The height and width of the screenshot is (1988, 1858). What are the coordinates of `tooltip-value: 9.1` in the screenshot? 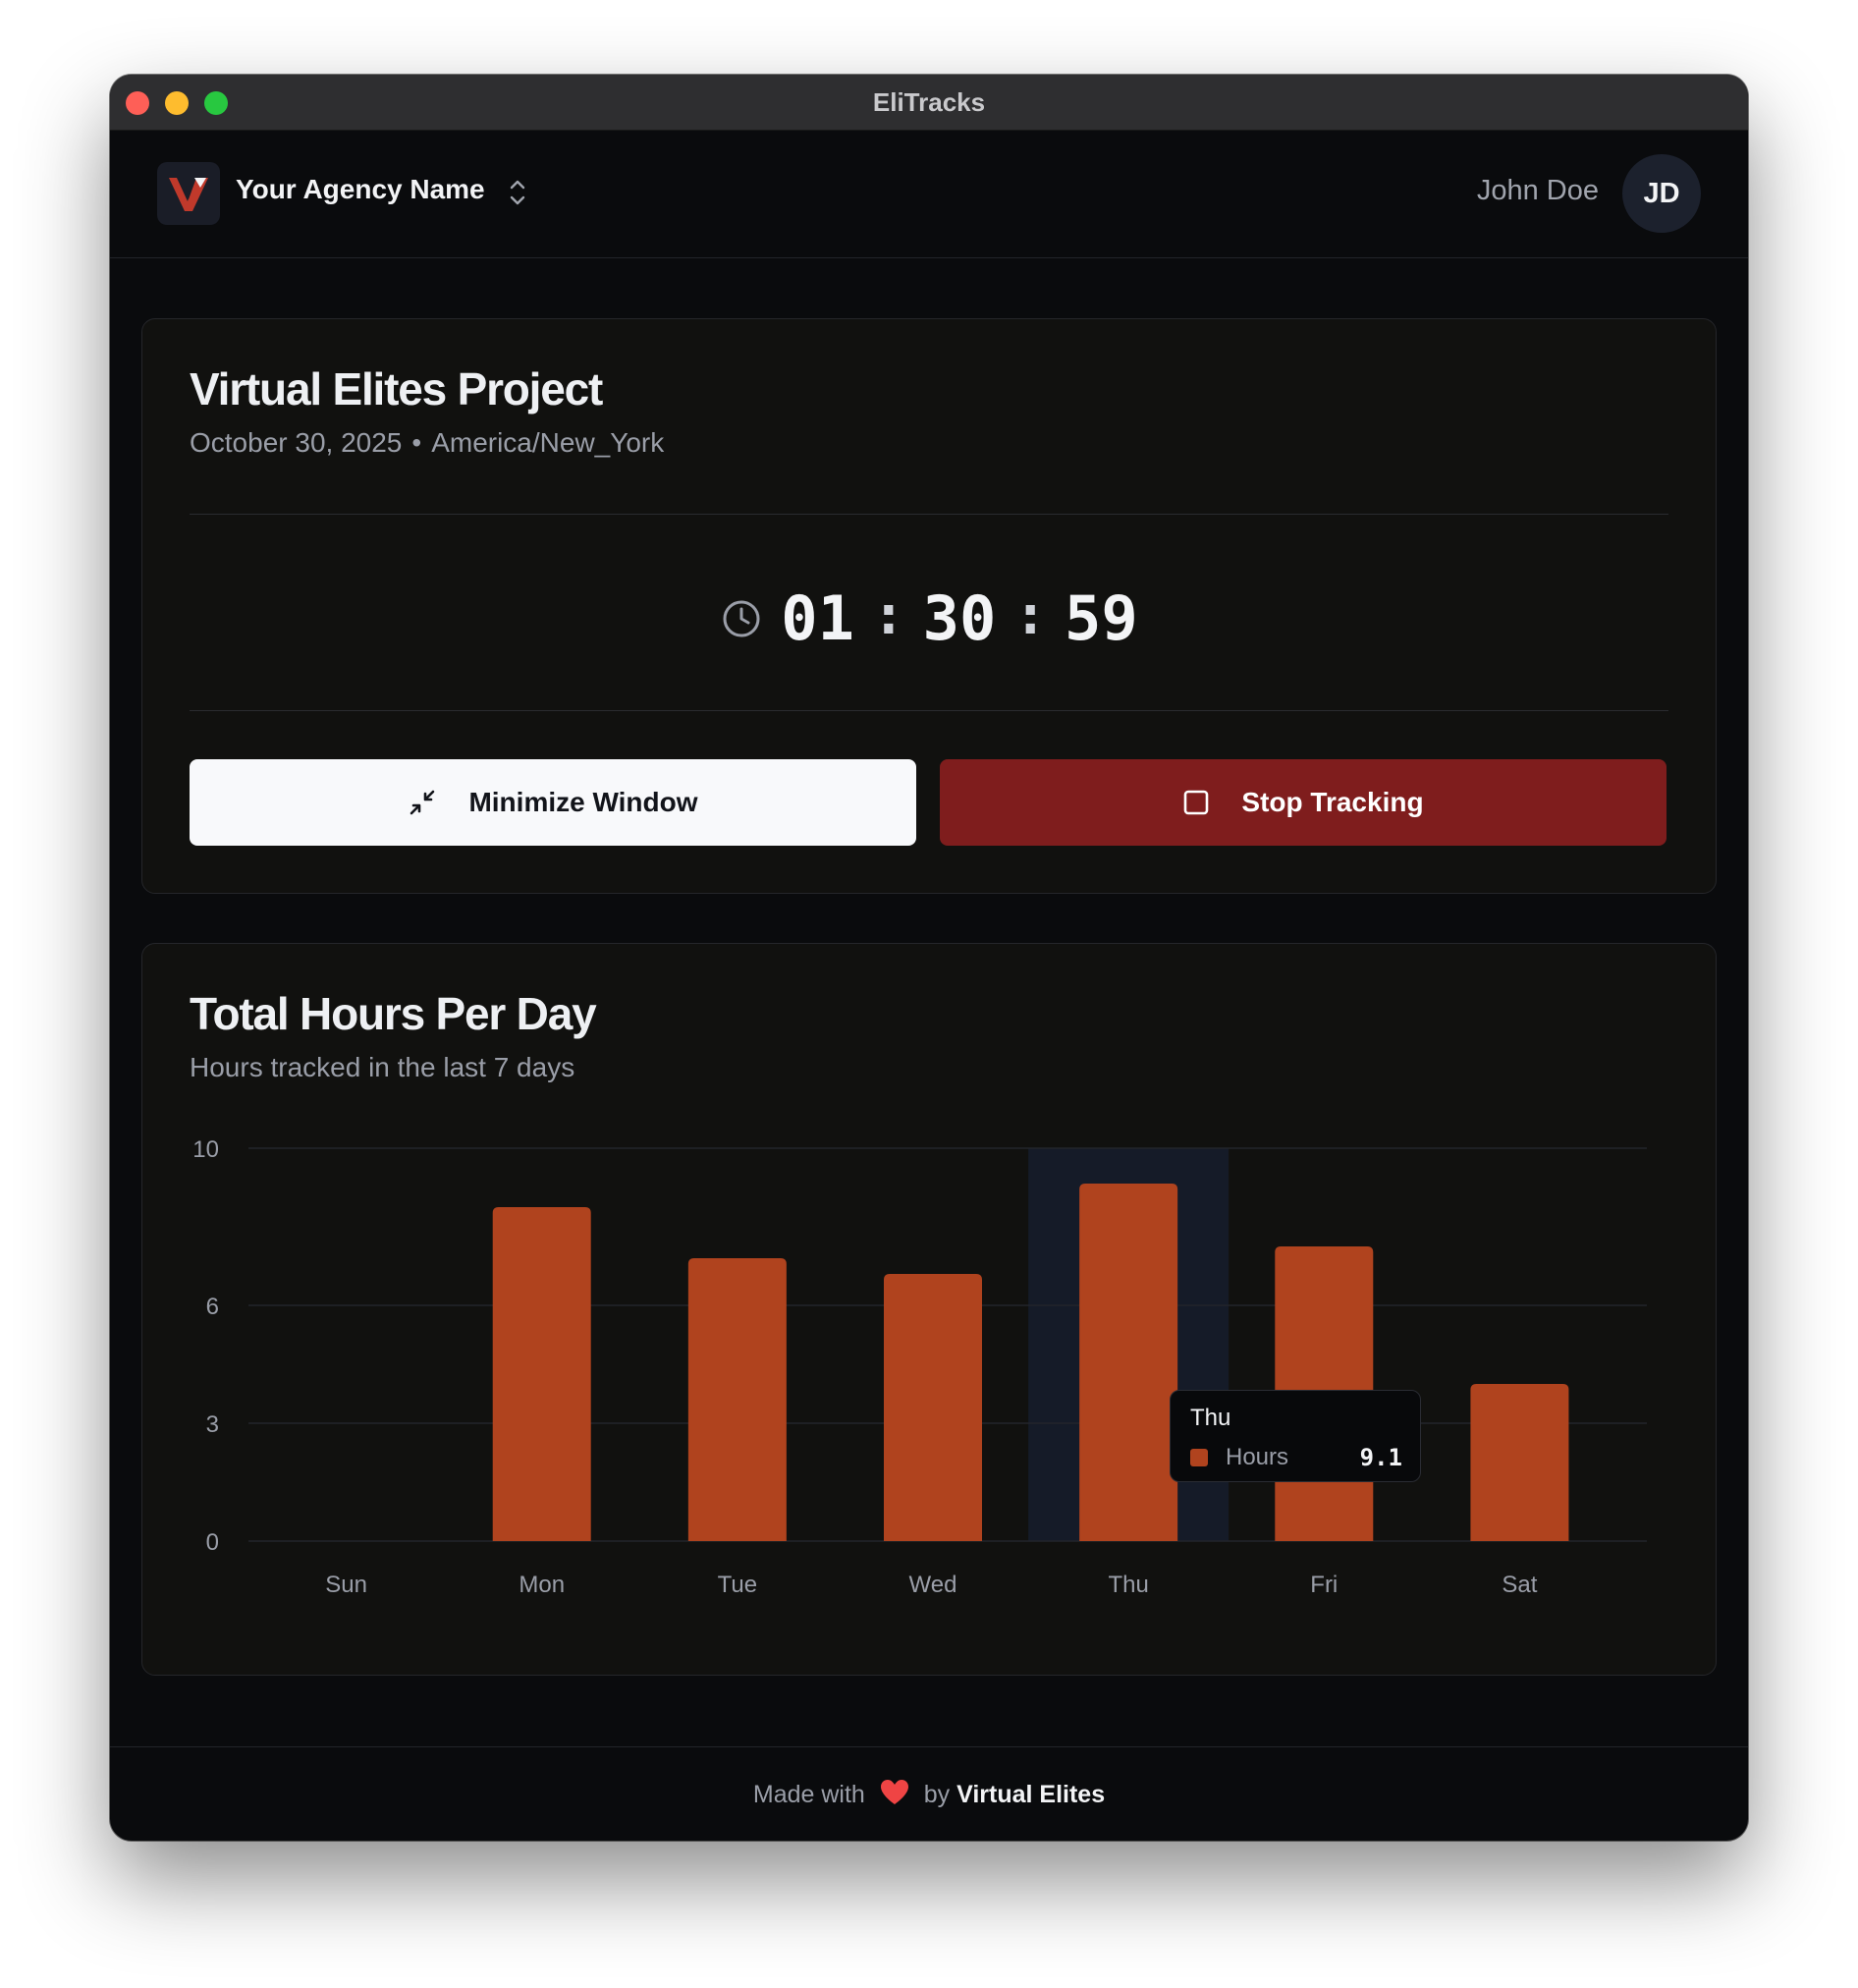 It's located at (1380, 1457).